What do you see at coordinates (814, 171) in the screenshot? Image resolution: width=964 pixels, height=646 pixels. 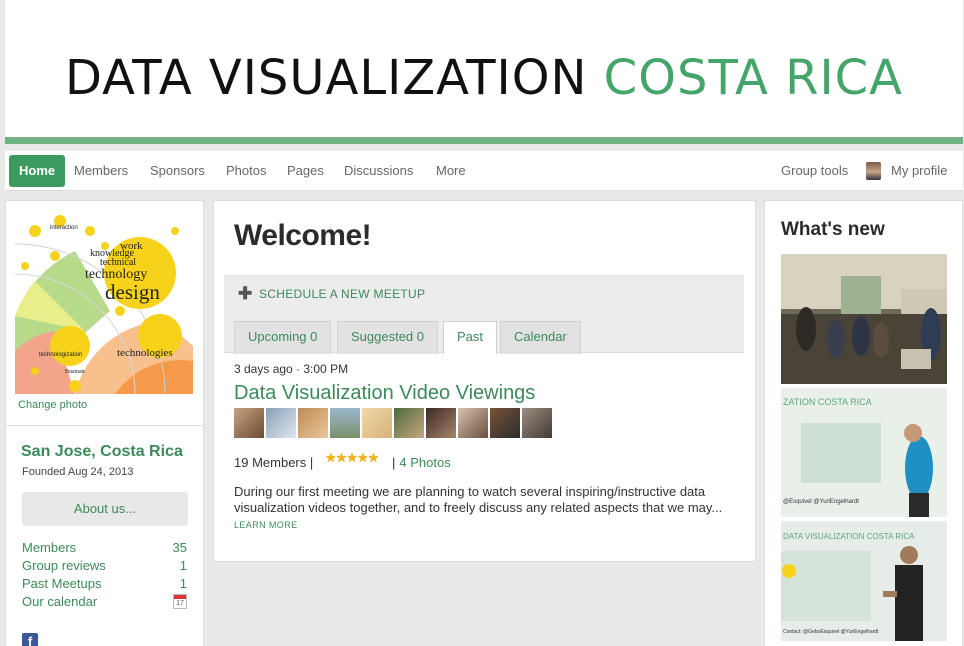 I see `nav-group-tools: Group tools` at bounding box center [814, 171].